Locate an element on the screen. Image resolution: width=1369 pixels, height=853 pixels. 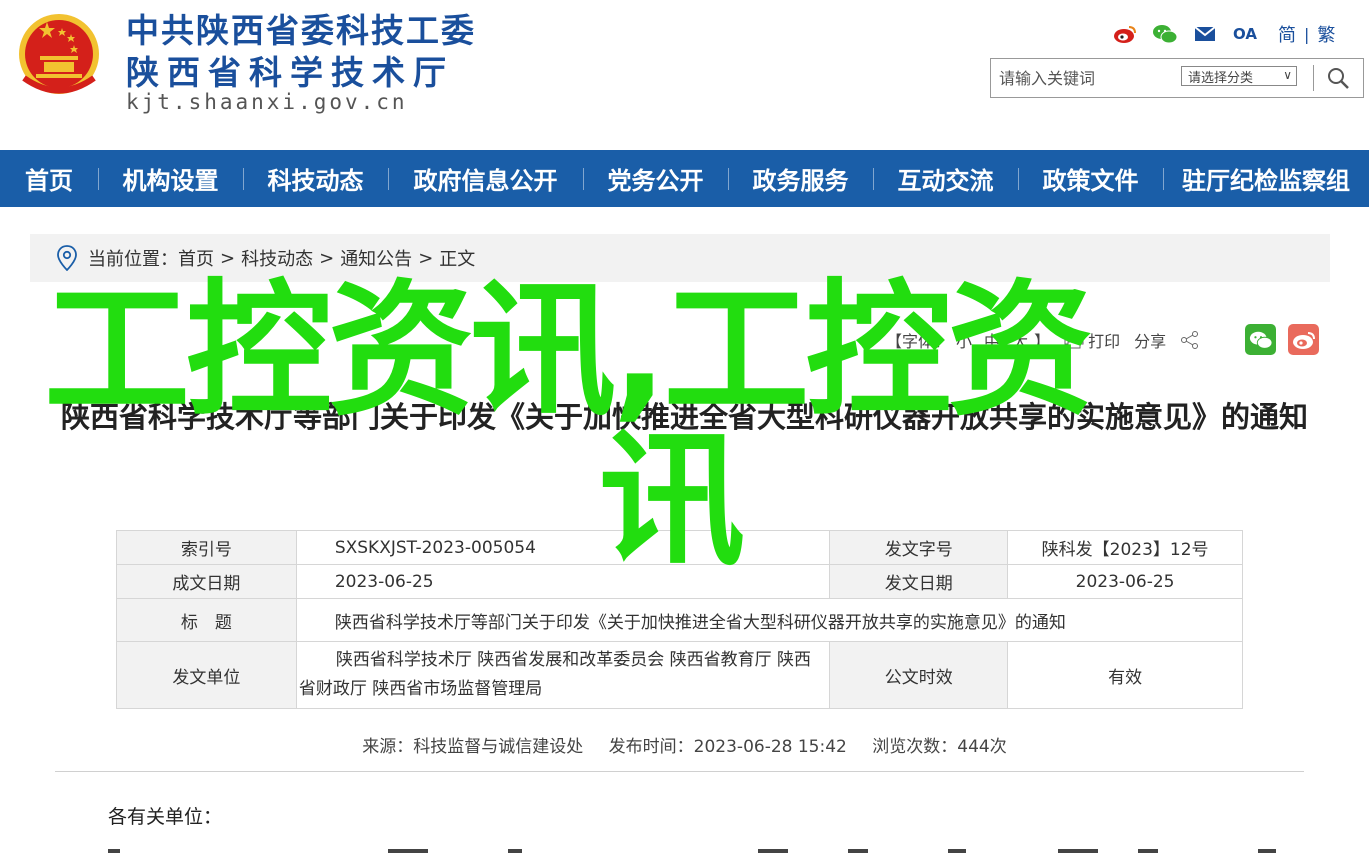
search-button is located at coordinates (1338, 78).